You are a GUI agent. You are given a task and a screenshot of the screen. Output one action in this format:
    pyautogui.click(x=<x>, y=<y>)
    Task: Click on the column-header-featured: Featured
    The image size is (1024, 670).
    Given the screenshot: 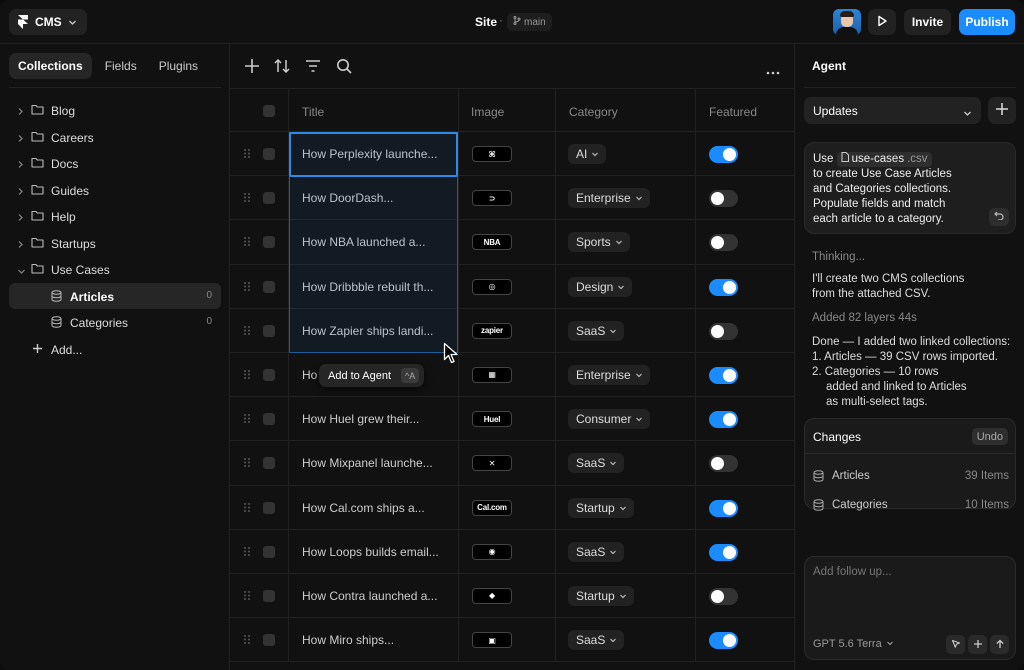 What is the action you would take?
    pyautogui.click(x=733, y=112)
    